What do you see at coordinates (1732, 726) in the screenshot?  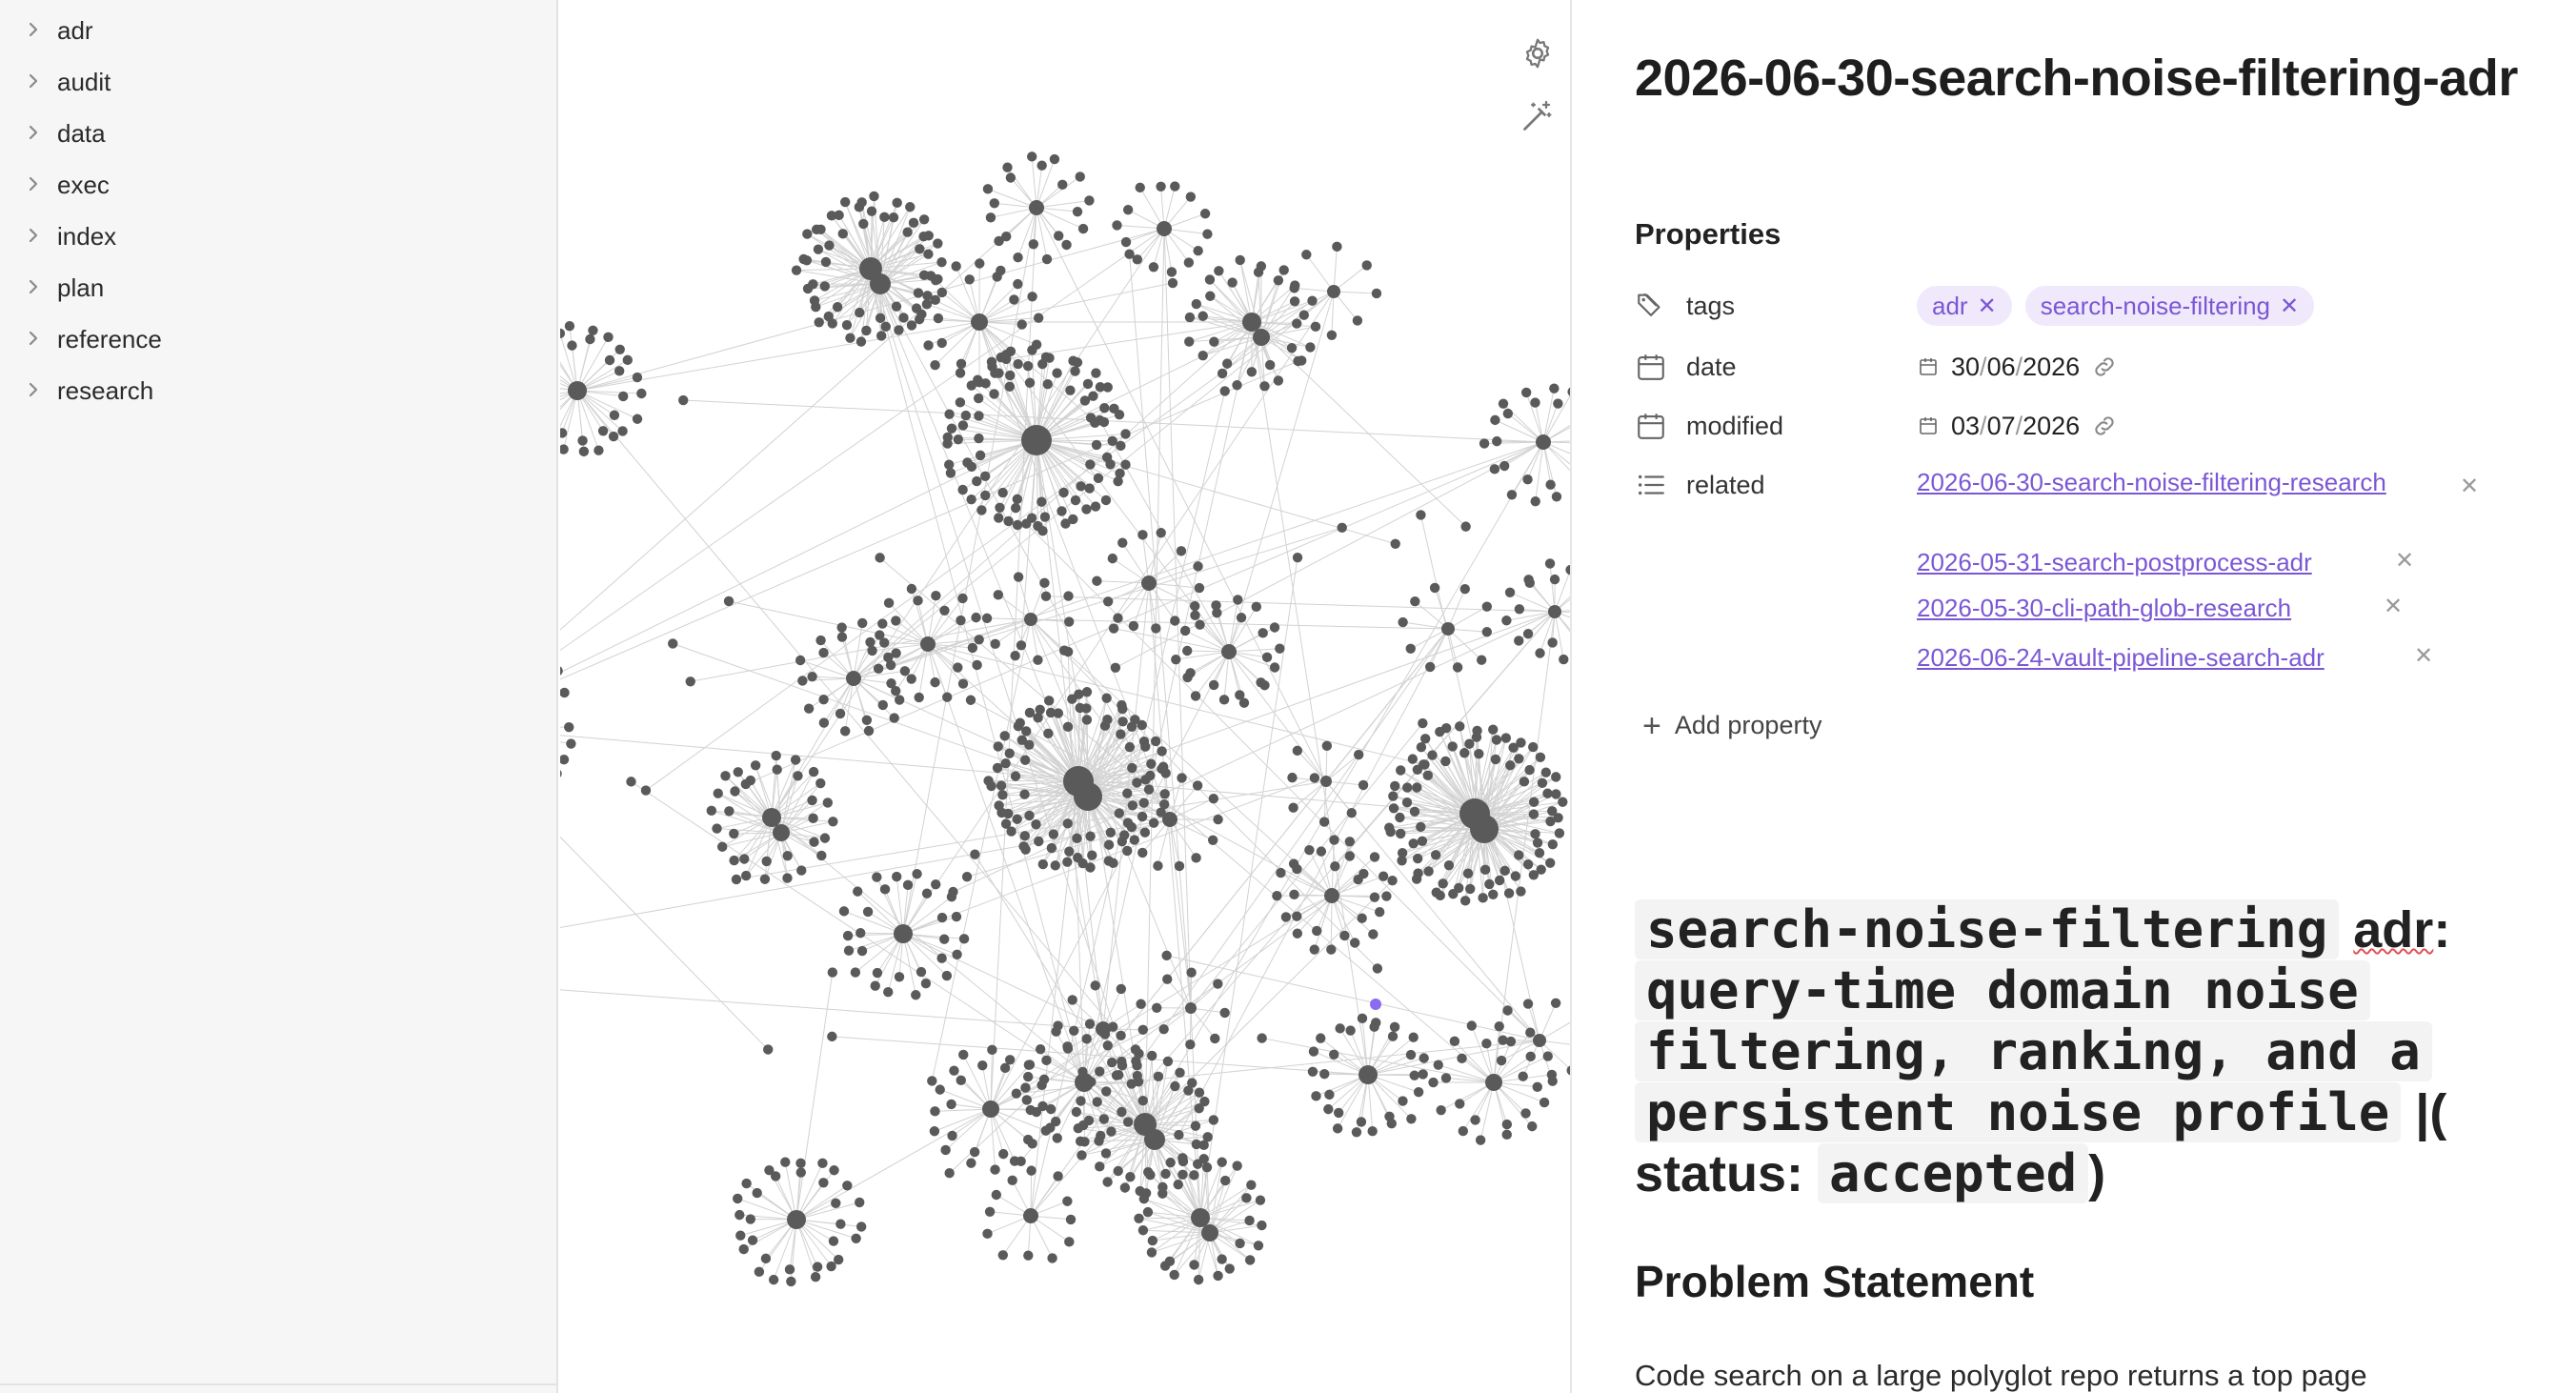 I see `add-property-button: + Add property` at bounding box center [1732, 726].